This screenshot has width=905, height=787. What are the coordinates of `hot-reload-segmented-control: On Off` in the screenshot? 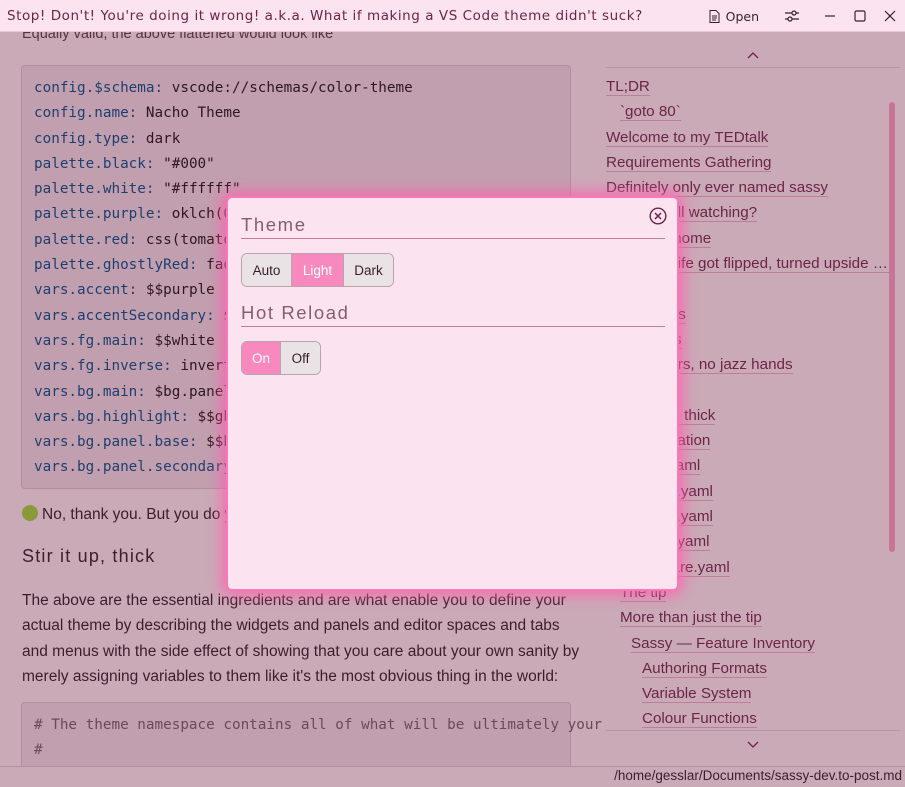 It's located at (281, 358).